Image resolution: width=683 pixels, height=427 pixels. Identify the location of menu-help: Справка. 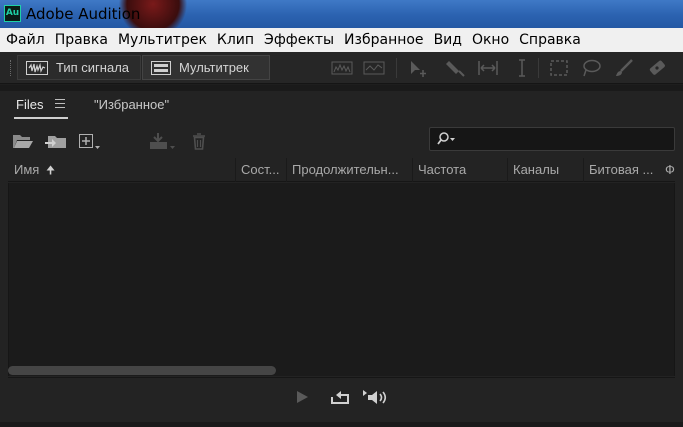
(550, 40).